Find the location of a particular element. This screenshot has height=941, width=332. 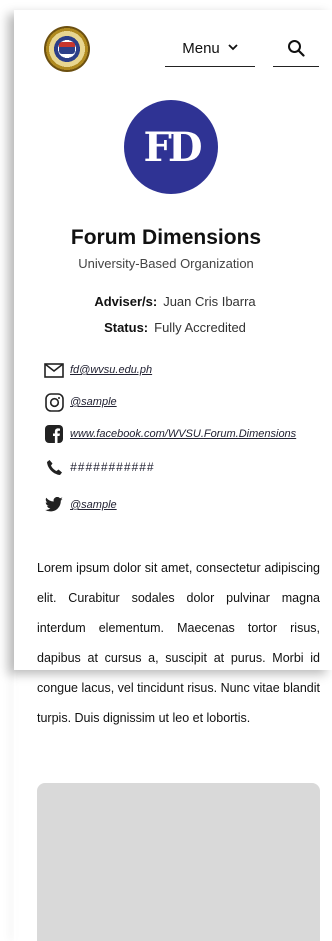

menu-button: Menu is located at coordinates (210, 48).